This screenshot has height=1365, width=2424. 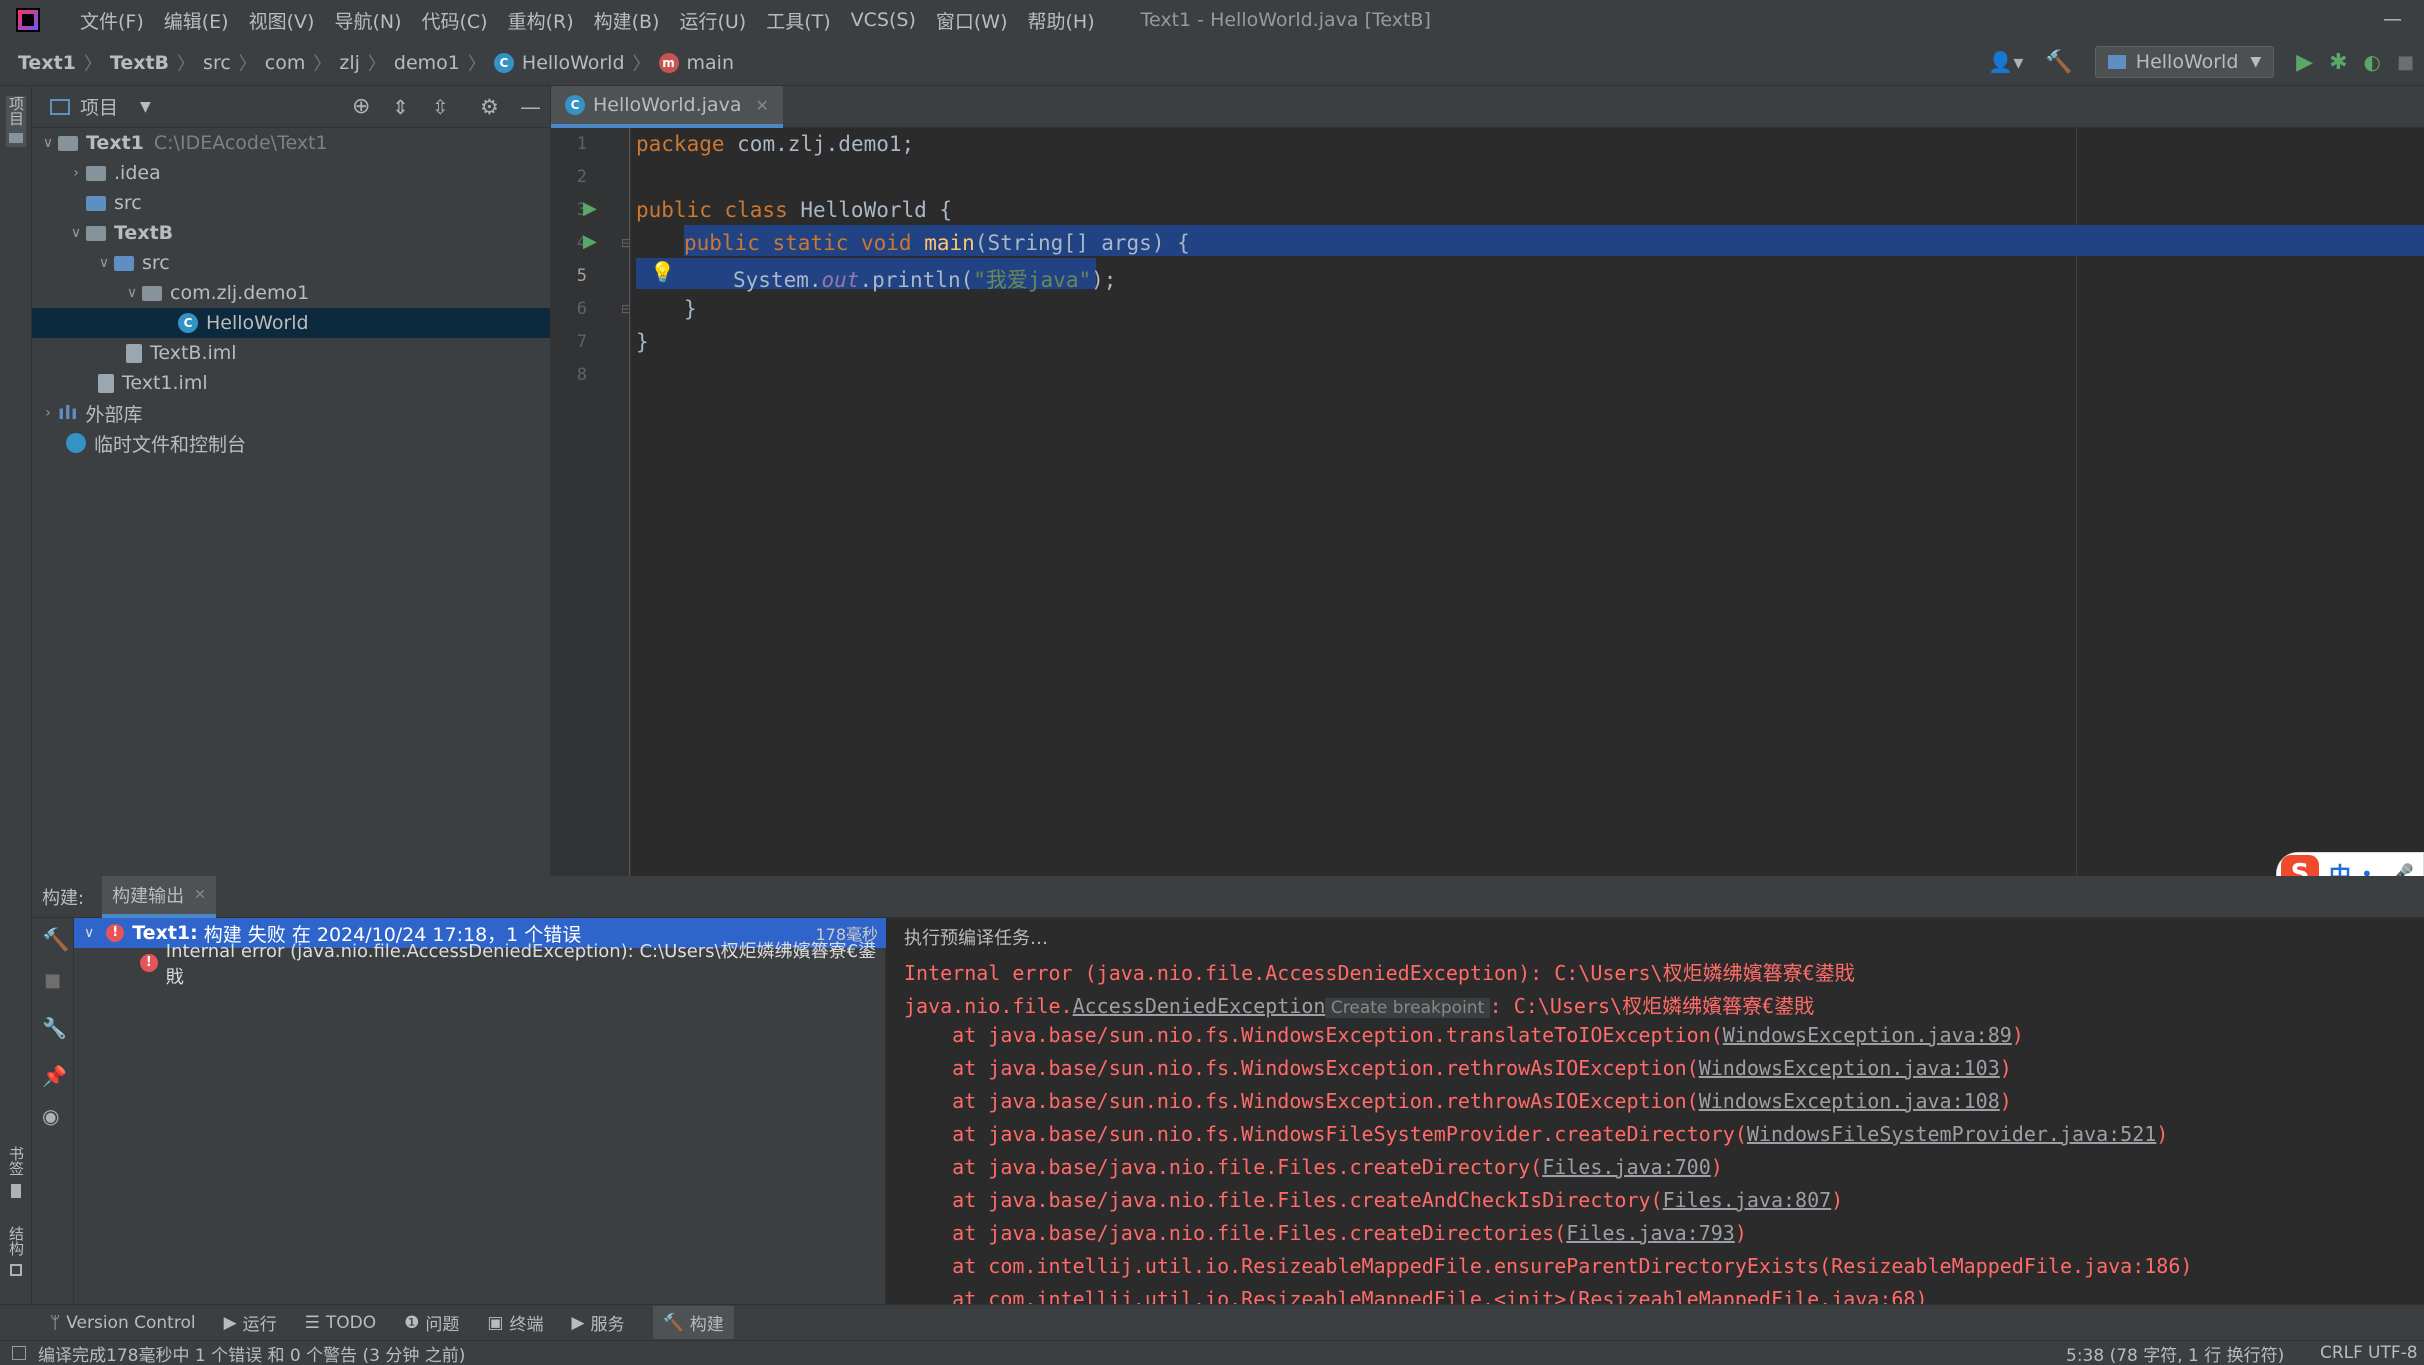 What do you see at coordinates (153, 383) in the screenshot?
I see `tree-item-text1-iml: Text1.iml` at bounding box center [153, 383].